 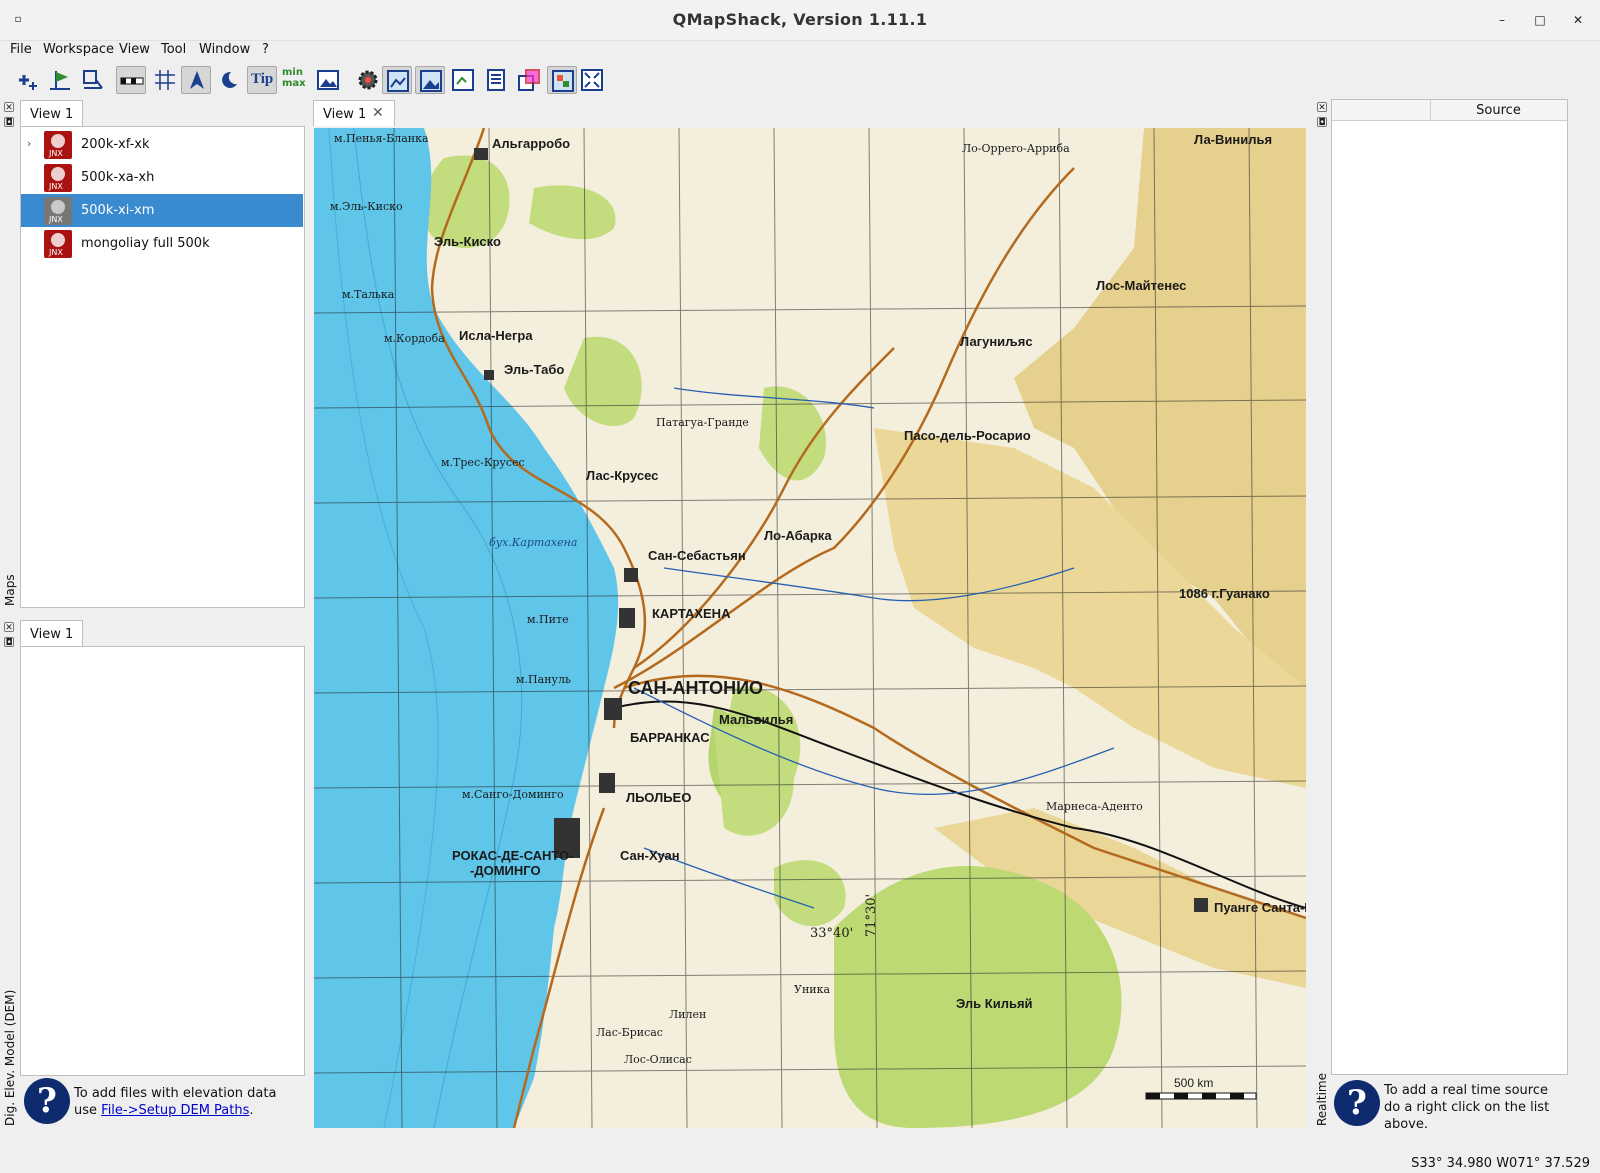 What do you see at coordinates (1224, 593) in the screenshot?
I see `map-label: 1086 г.Гуанако` at bounding box center [1224, 593].